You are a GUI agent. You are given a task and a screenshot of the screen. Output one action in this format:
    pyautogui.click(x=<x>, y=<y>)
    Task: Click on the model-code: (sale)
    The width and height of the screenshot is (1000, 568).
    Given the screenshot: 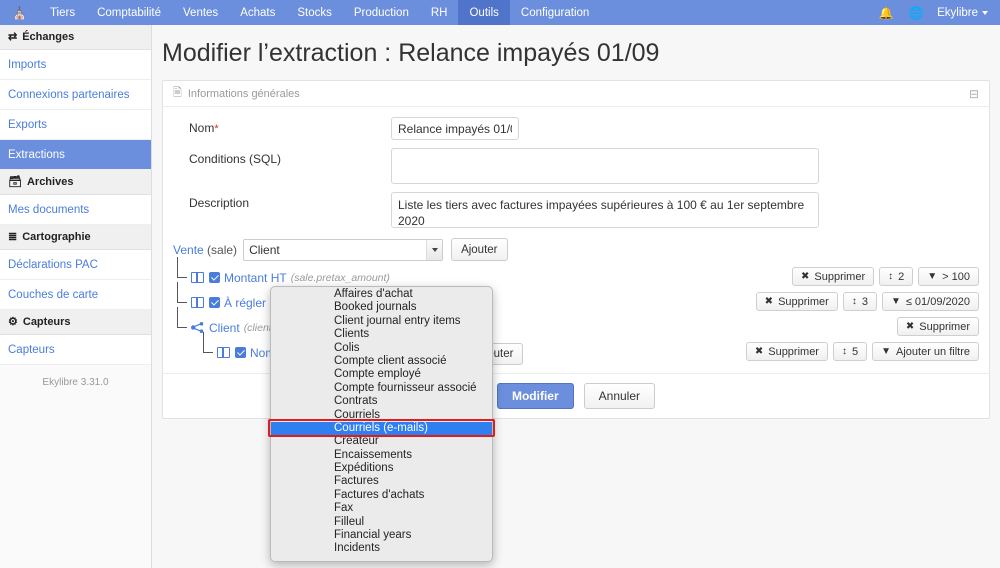 What is the action you would take?
    pyautogui.click(x=222, y=249)
    